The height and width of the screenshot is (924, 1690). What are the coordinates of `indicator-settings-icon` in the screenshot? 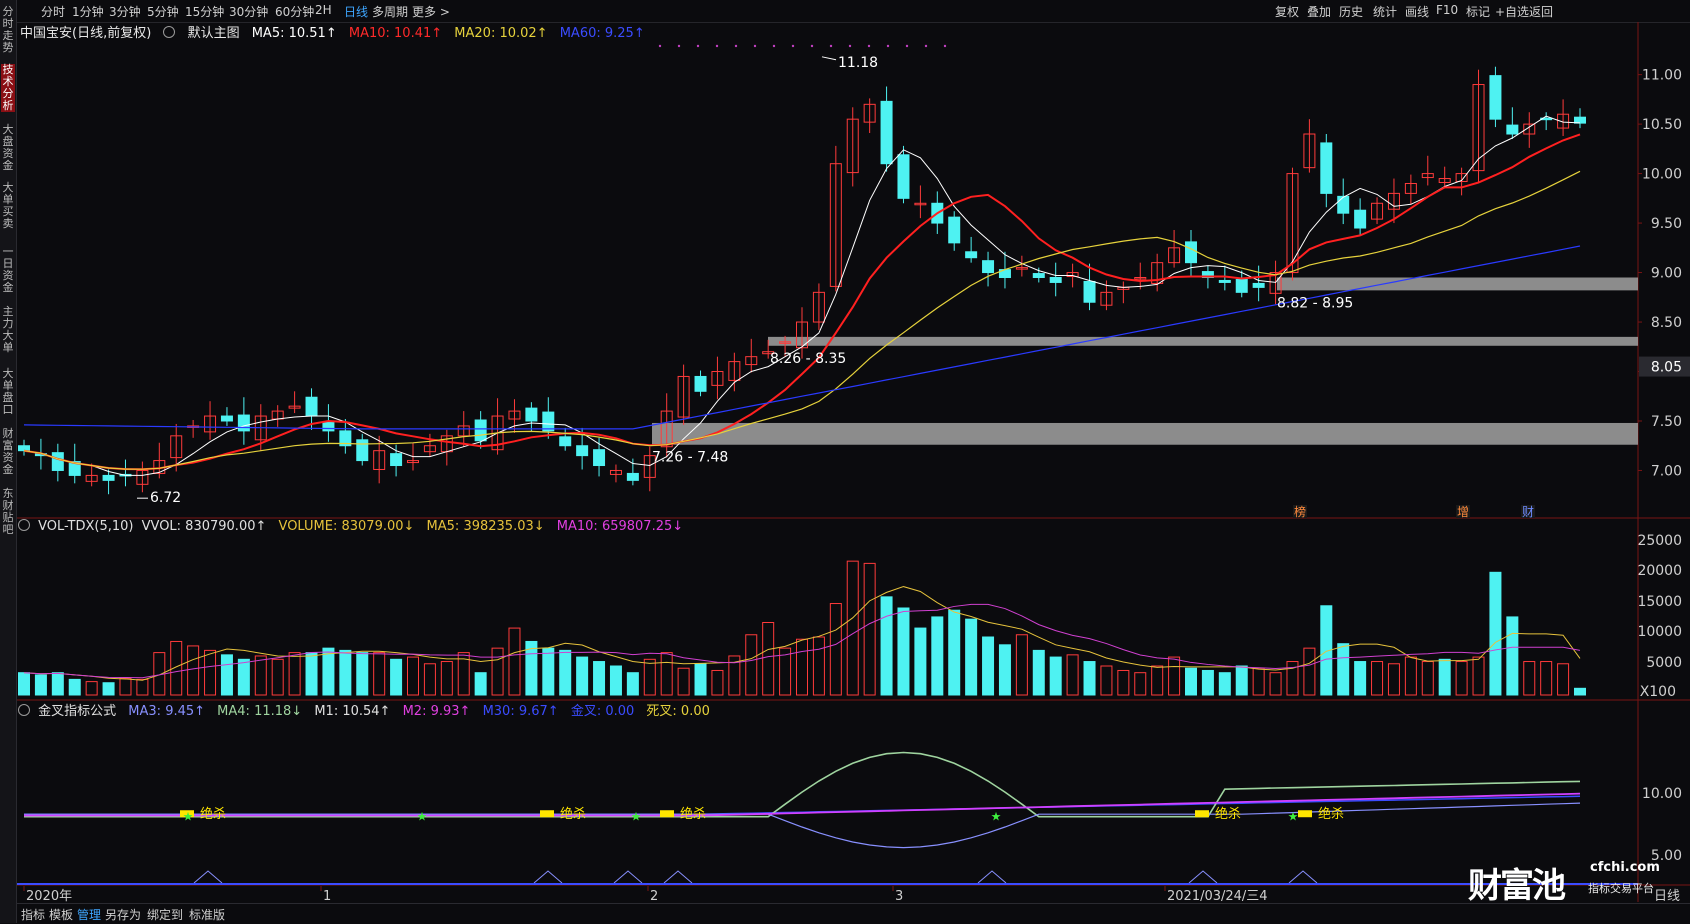 It's located at (24, 710).